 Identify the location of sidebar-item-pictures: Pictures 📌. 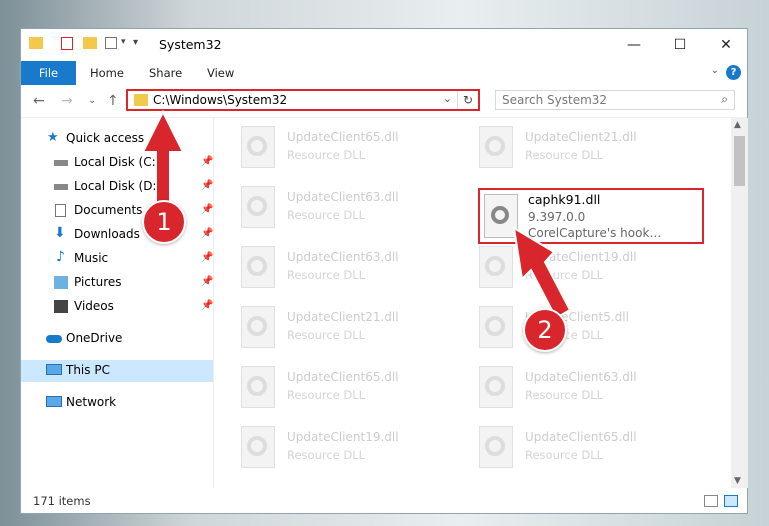
(117, 283).